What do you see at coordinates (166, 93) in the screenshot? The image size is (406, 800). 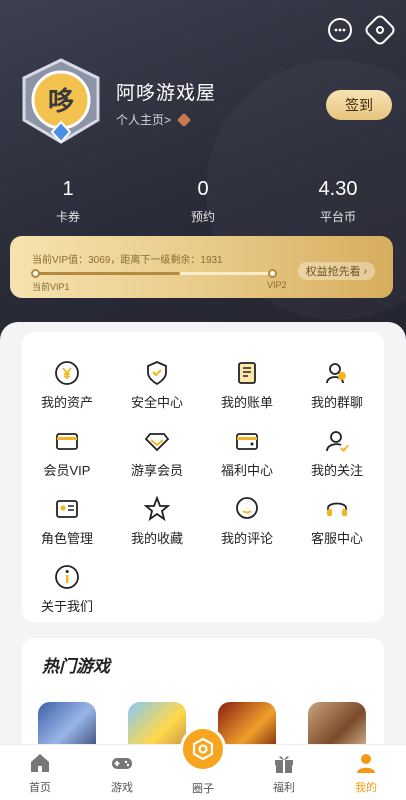 I see `user-name: 阿哆游戏屋` at bounding box center [166, 93].